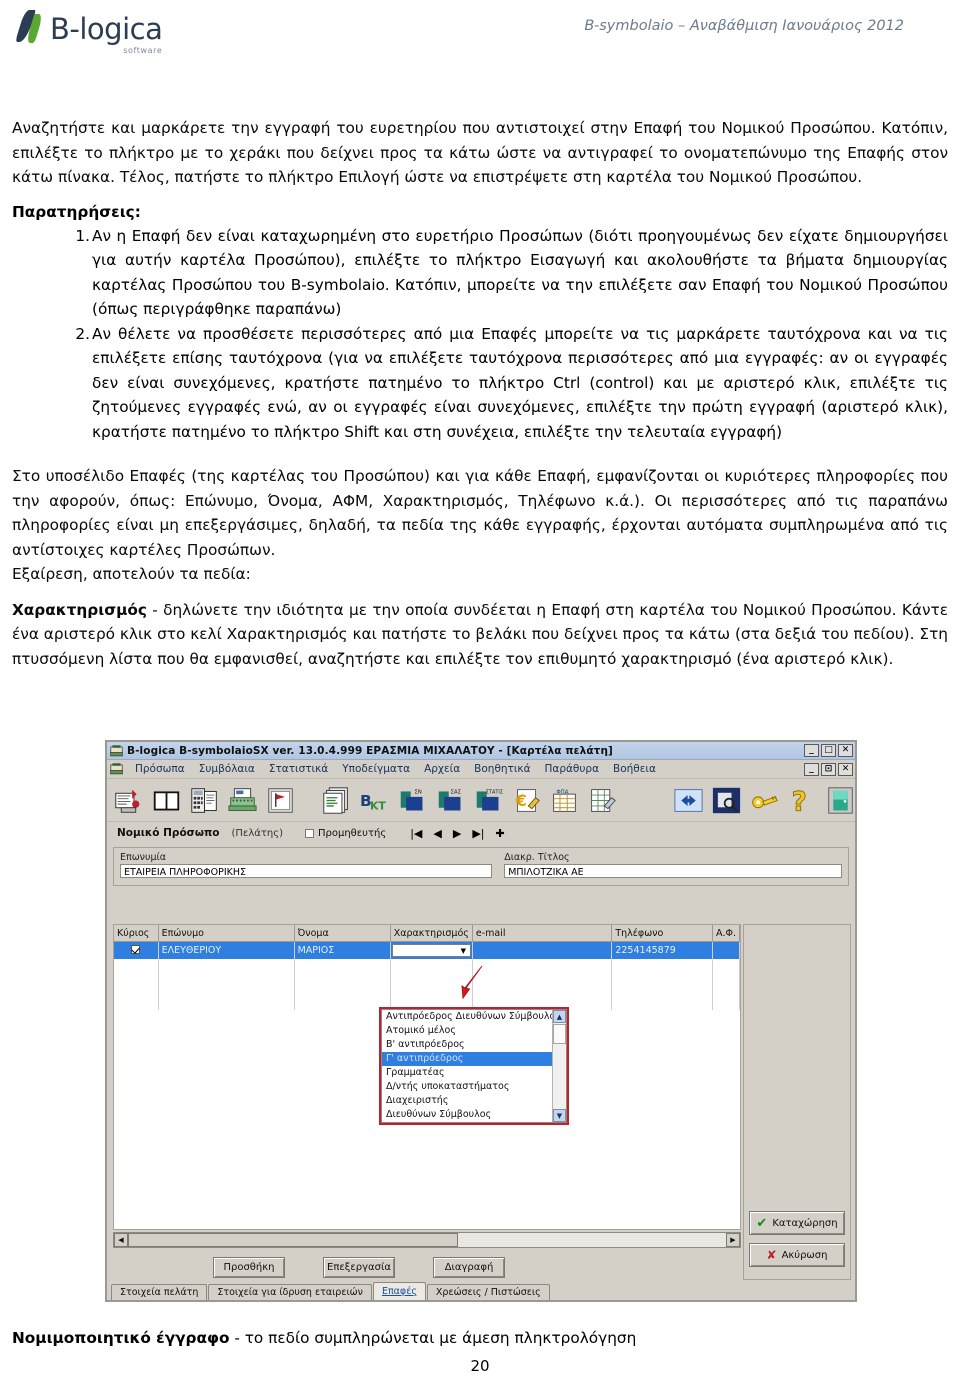 The image size is (960, 1381). Describe the element at coordinates (227, 769) in the screenshot. I see `menu-item-symvolaia: Συμβόλαια` at that location.